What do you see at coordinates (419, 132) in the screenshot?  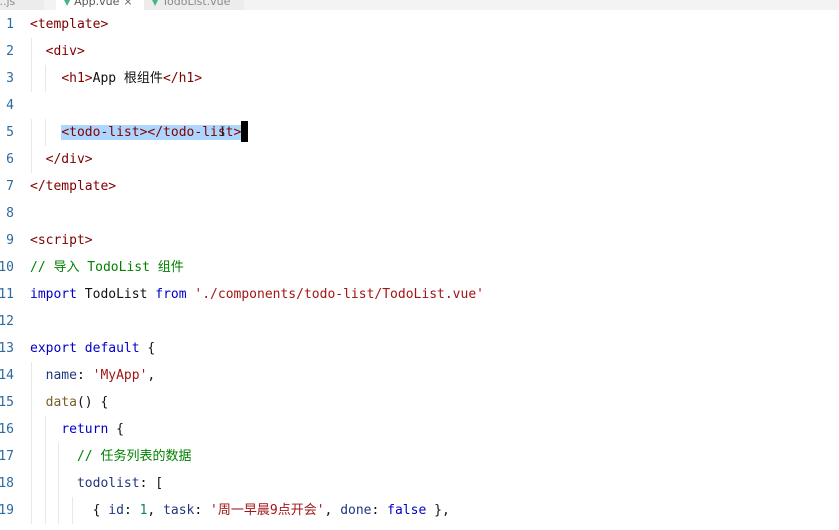 I see `code-line: 5 <todo-list></todo-list> I` at bounding box center [419, 132].